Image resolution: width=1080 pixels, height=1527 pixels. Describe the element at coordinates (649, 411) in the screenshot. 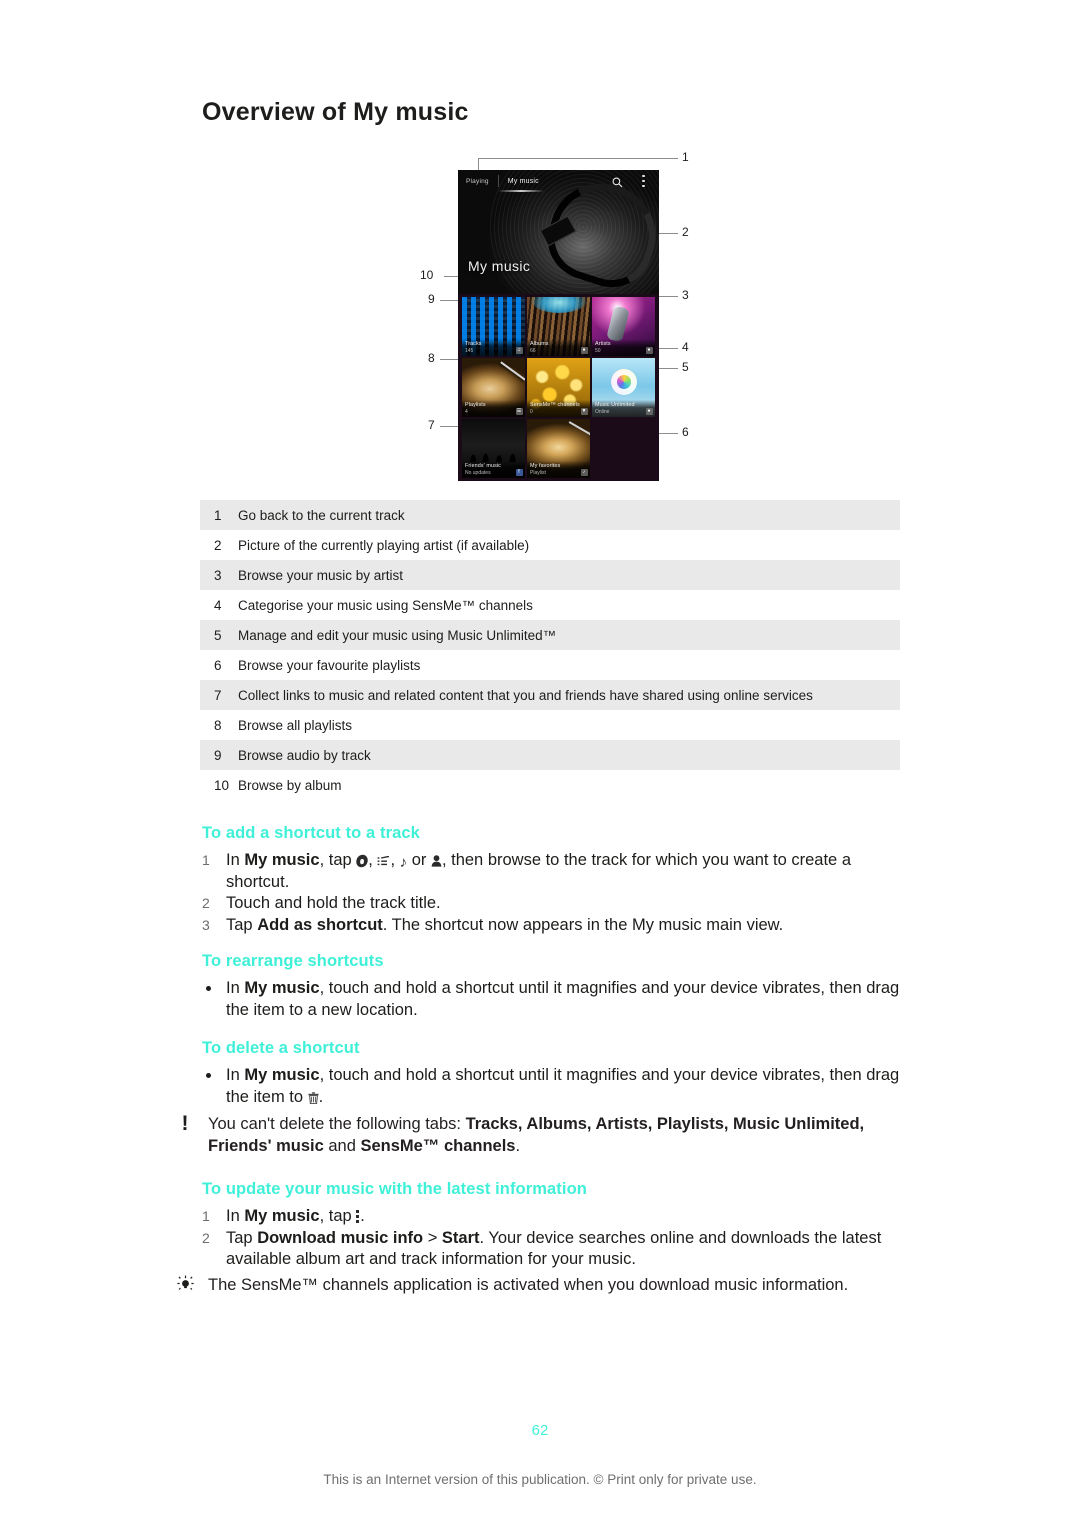

I see `music-unlimited-badge-icon: ●` at that location.